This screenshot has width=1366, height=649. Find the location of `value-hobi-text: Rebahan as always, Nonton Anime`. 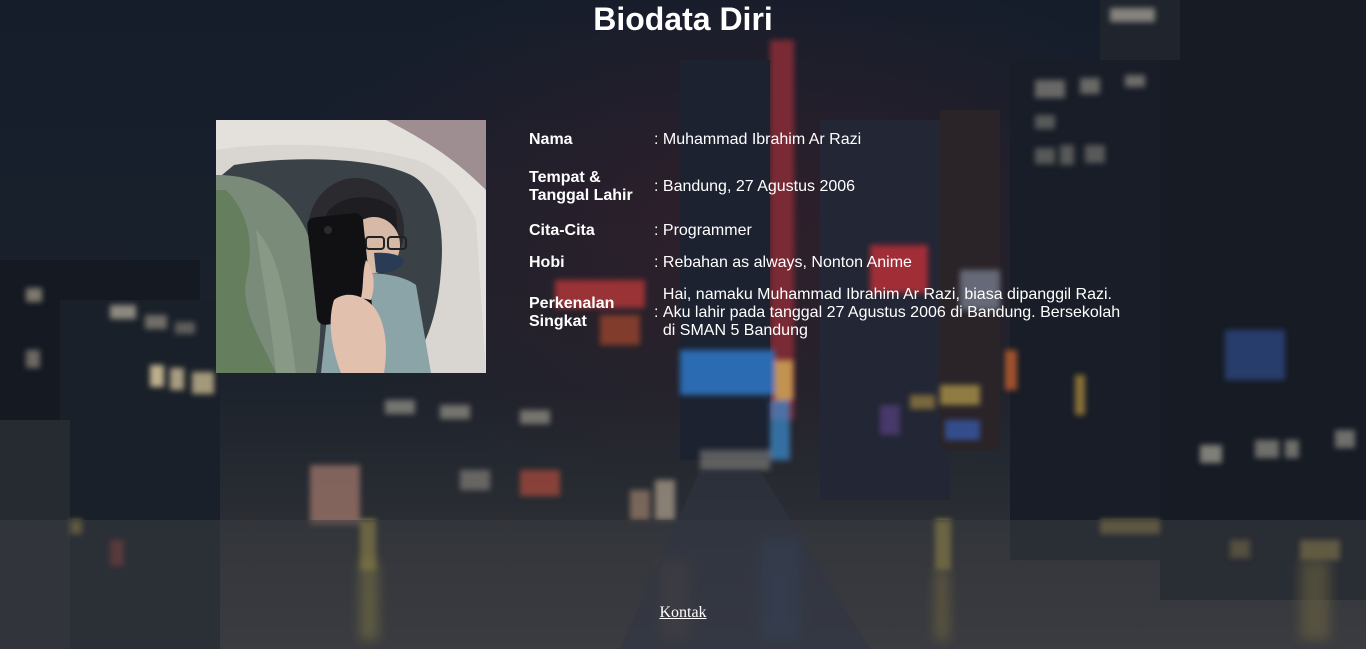

value-hobi-text: Rebahan as always, Nonton Anime is located at coordinates (787, 262).